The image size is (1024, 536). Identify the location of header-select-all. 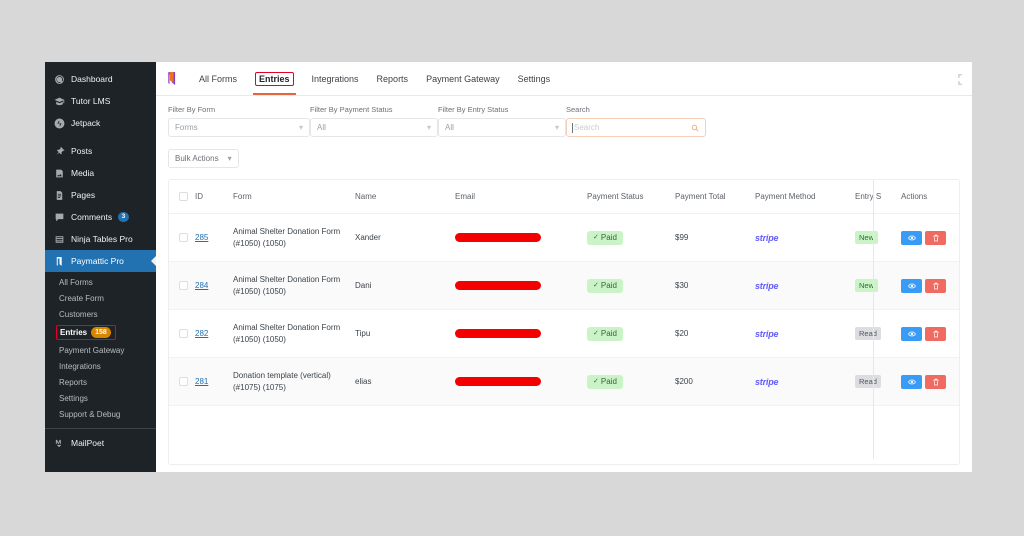
(182, 197).